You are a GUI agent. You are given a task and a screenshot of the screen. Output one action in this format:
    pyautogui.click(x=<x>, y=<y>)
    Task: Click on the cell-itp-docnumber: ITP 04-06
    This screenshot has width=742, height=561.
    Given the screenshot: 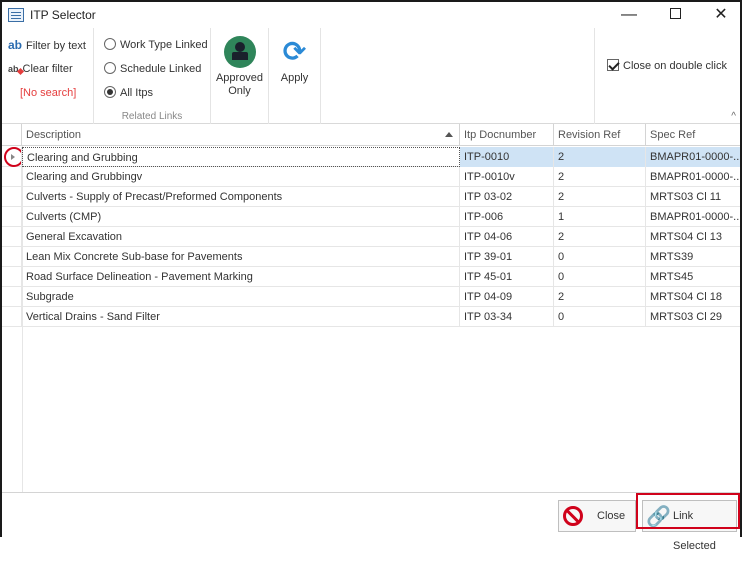 What is the action you would take?
    pyautogui.click(x=507, y=237)
    